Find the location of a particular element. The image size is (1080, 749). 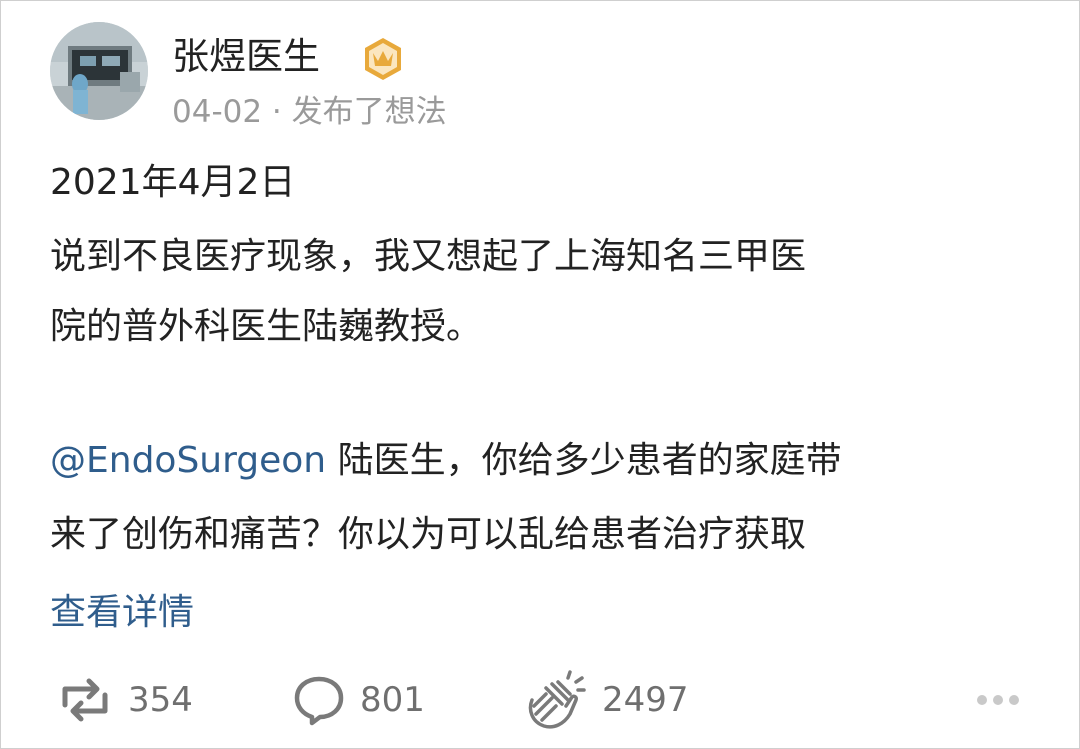

verified-crown-badge-icon is located at coordinates (383, 59).